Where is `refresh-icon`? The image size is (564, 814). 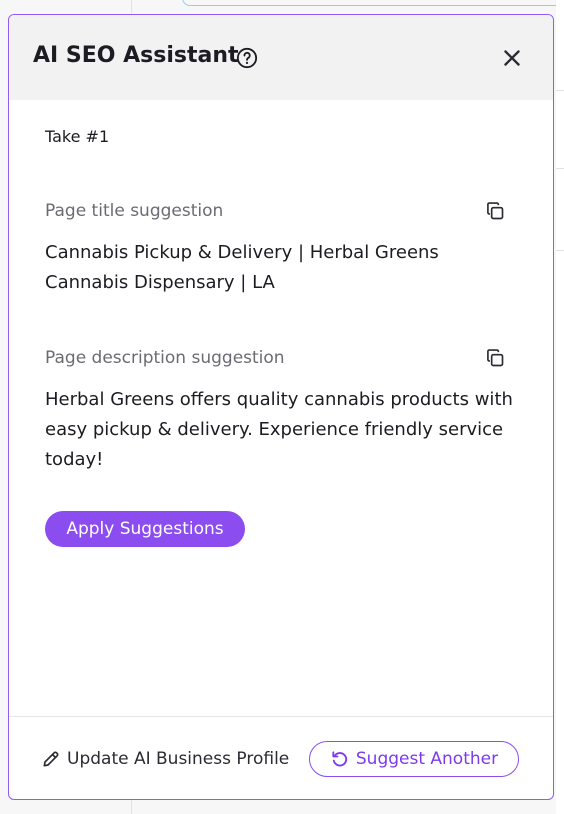
refresh-icon is located at coordinates (339, 759).